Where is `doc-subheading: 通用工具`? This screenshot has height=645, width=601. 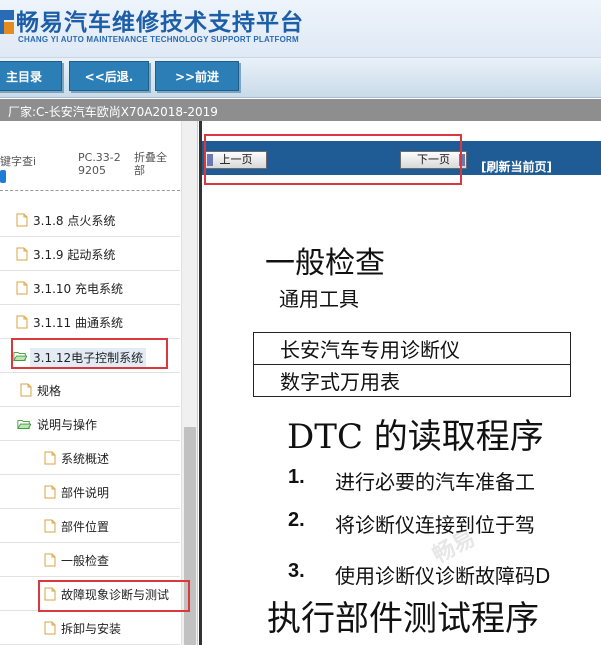 doc-subheading: 通用工具 is located at coordinates (319, 299).